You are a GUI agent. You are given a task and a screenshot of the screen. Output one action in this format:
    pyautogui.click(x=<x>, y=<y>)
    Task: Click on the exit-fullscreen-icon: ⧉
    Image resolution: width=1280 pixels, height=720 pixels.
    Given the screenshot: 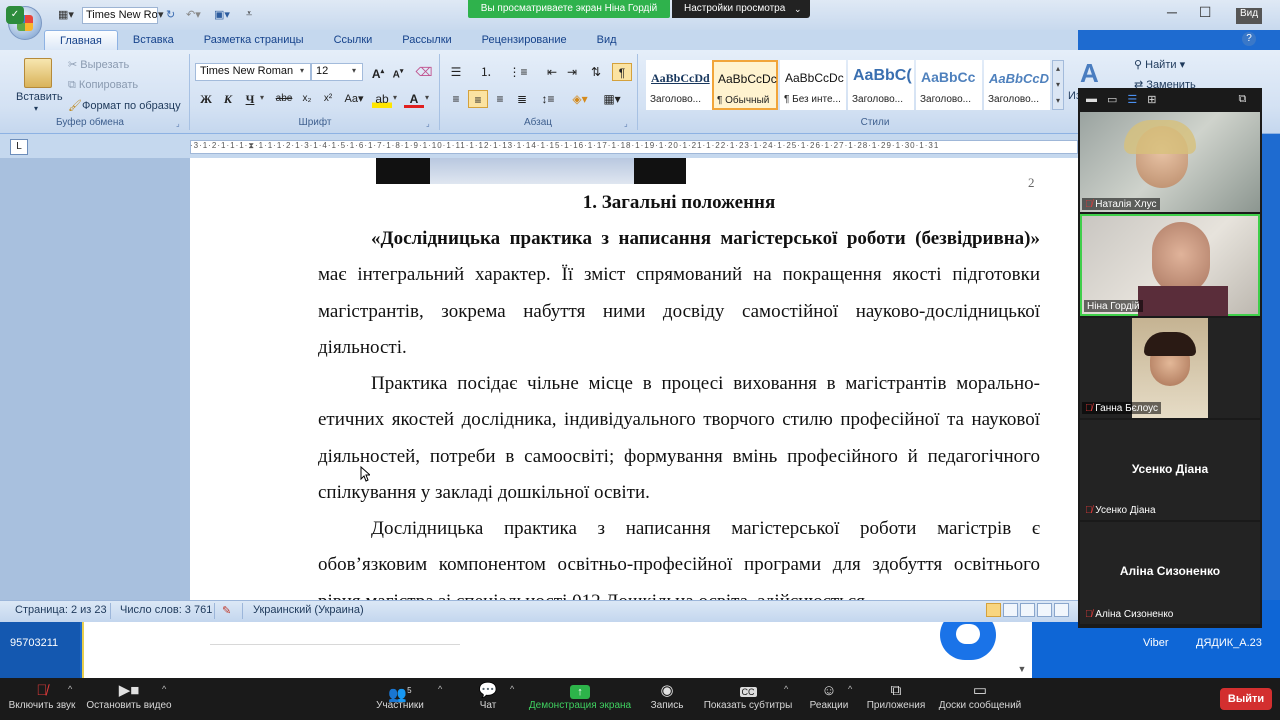 What is the action you would take?
    pyautogui.click(x=1243, y=99)
    